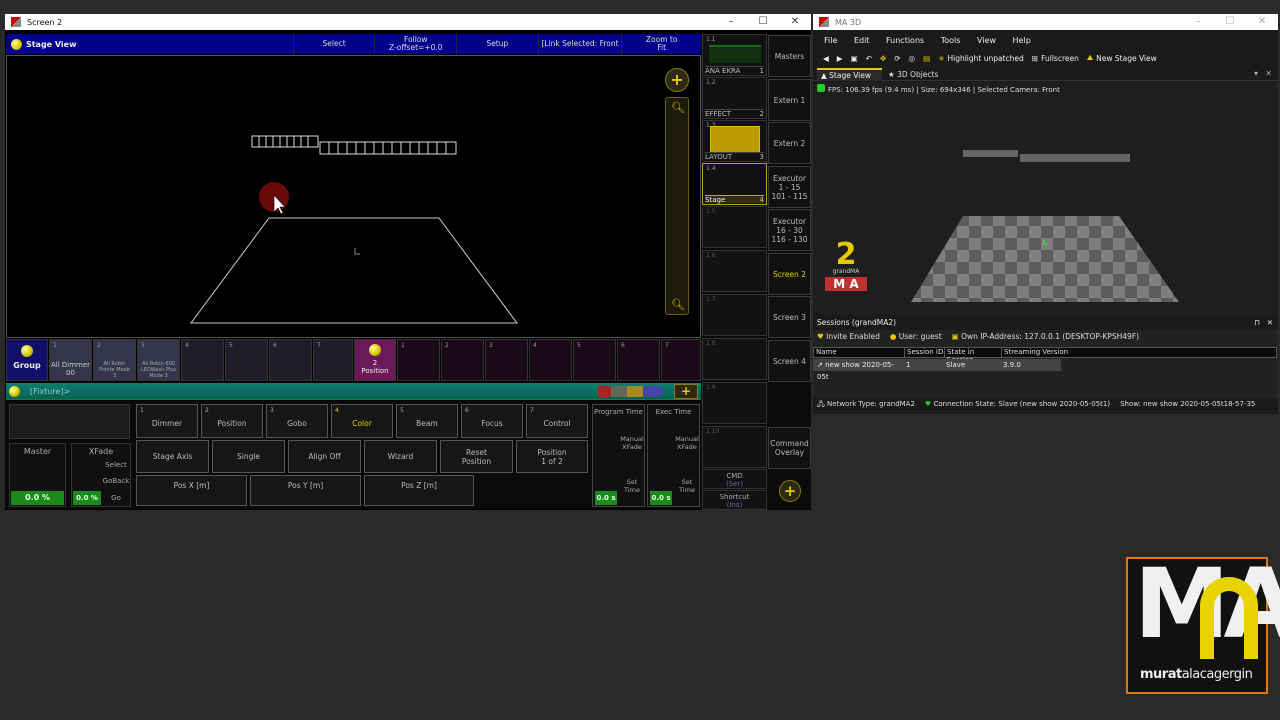  Describe the element at coordinates (1126, 58) in the screenshot. I see `new-stage-view-button: New Stage View` at that location.